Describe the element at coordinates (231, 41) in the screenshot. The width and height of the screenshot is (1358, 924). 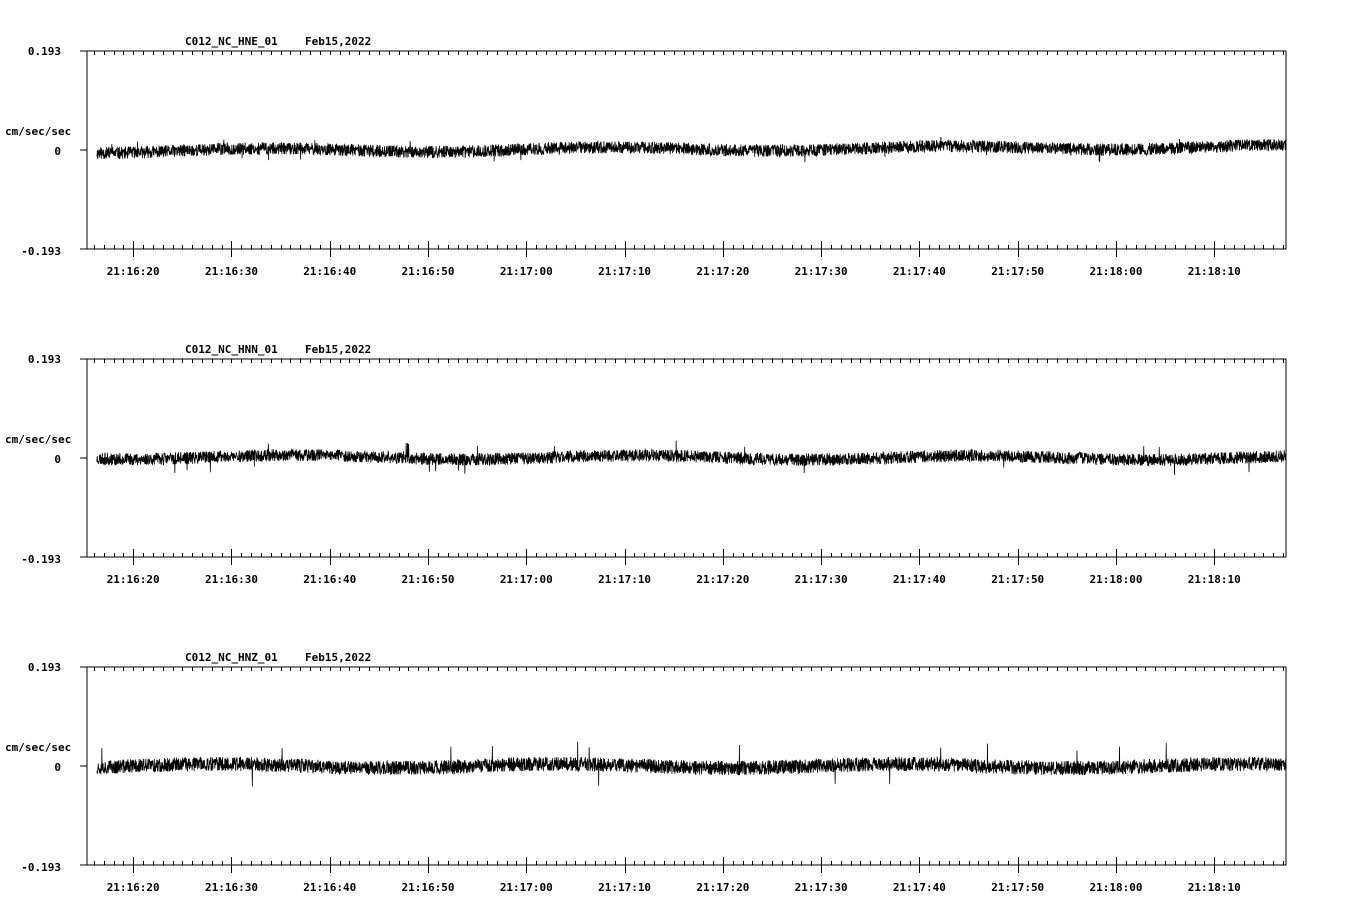
I see `chart-title: C012_NC_HNE_01` at that location.